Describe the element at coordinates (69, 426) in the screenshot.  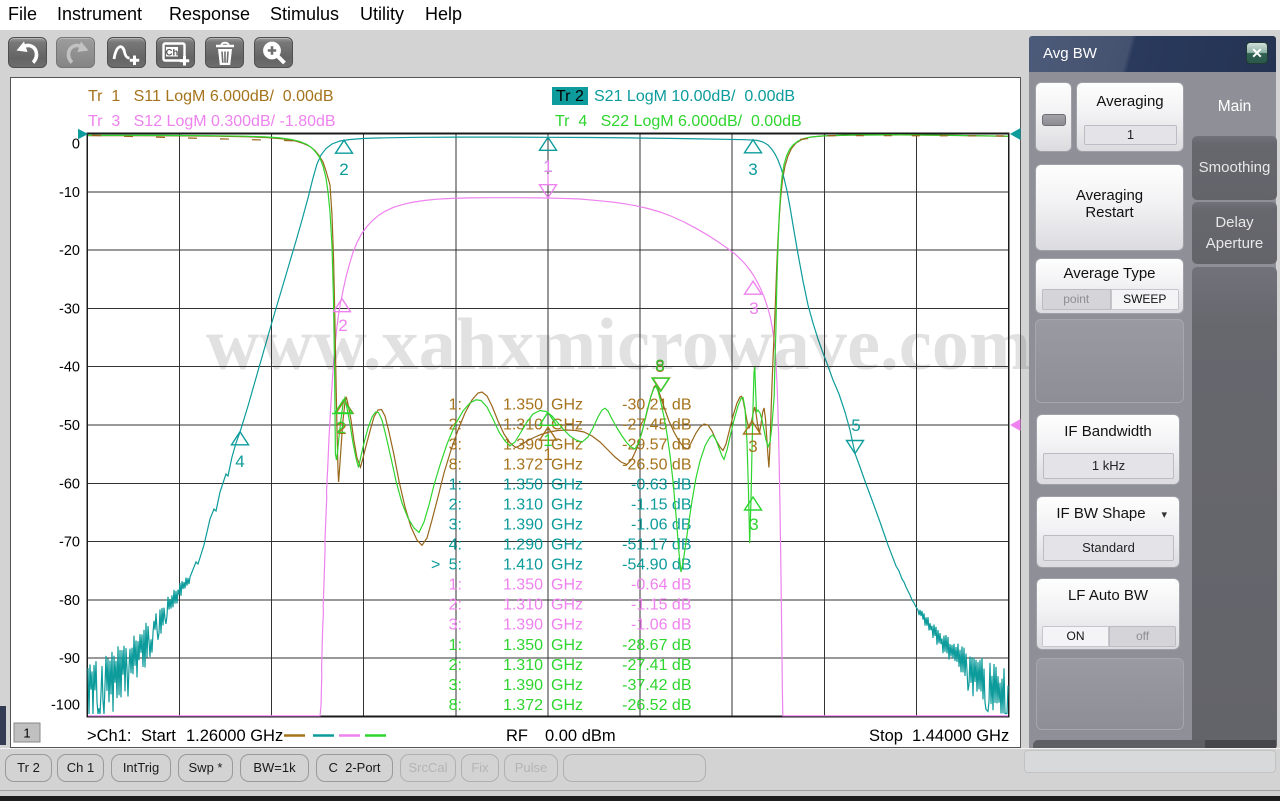
I see `svg-text: -50` at that location.